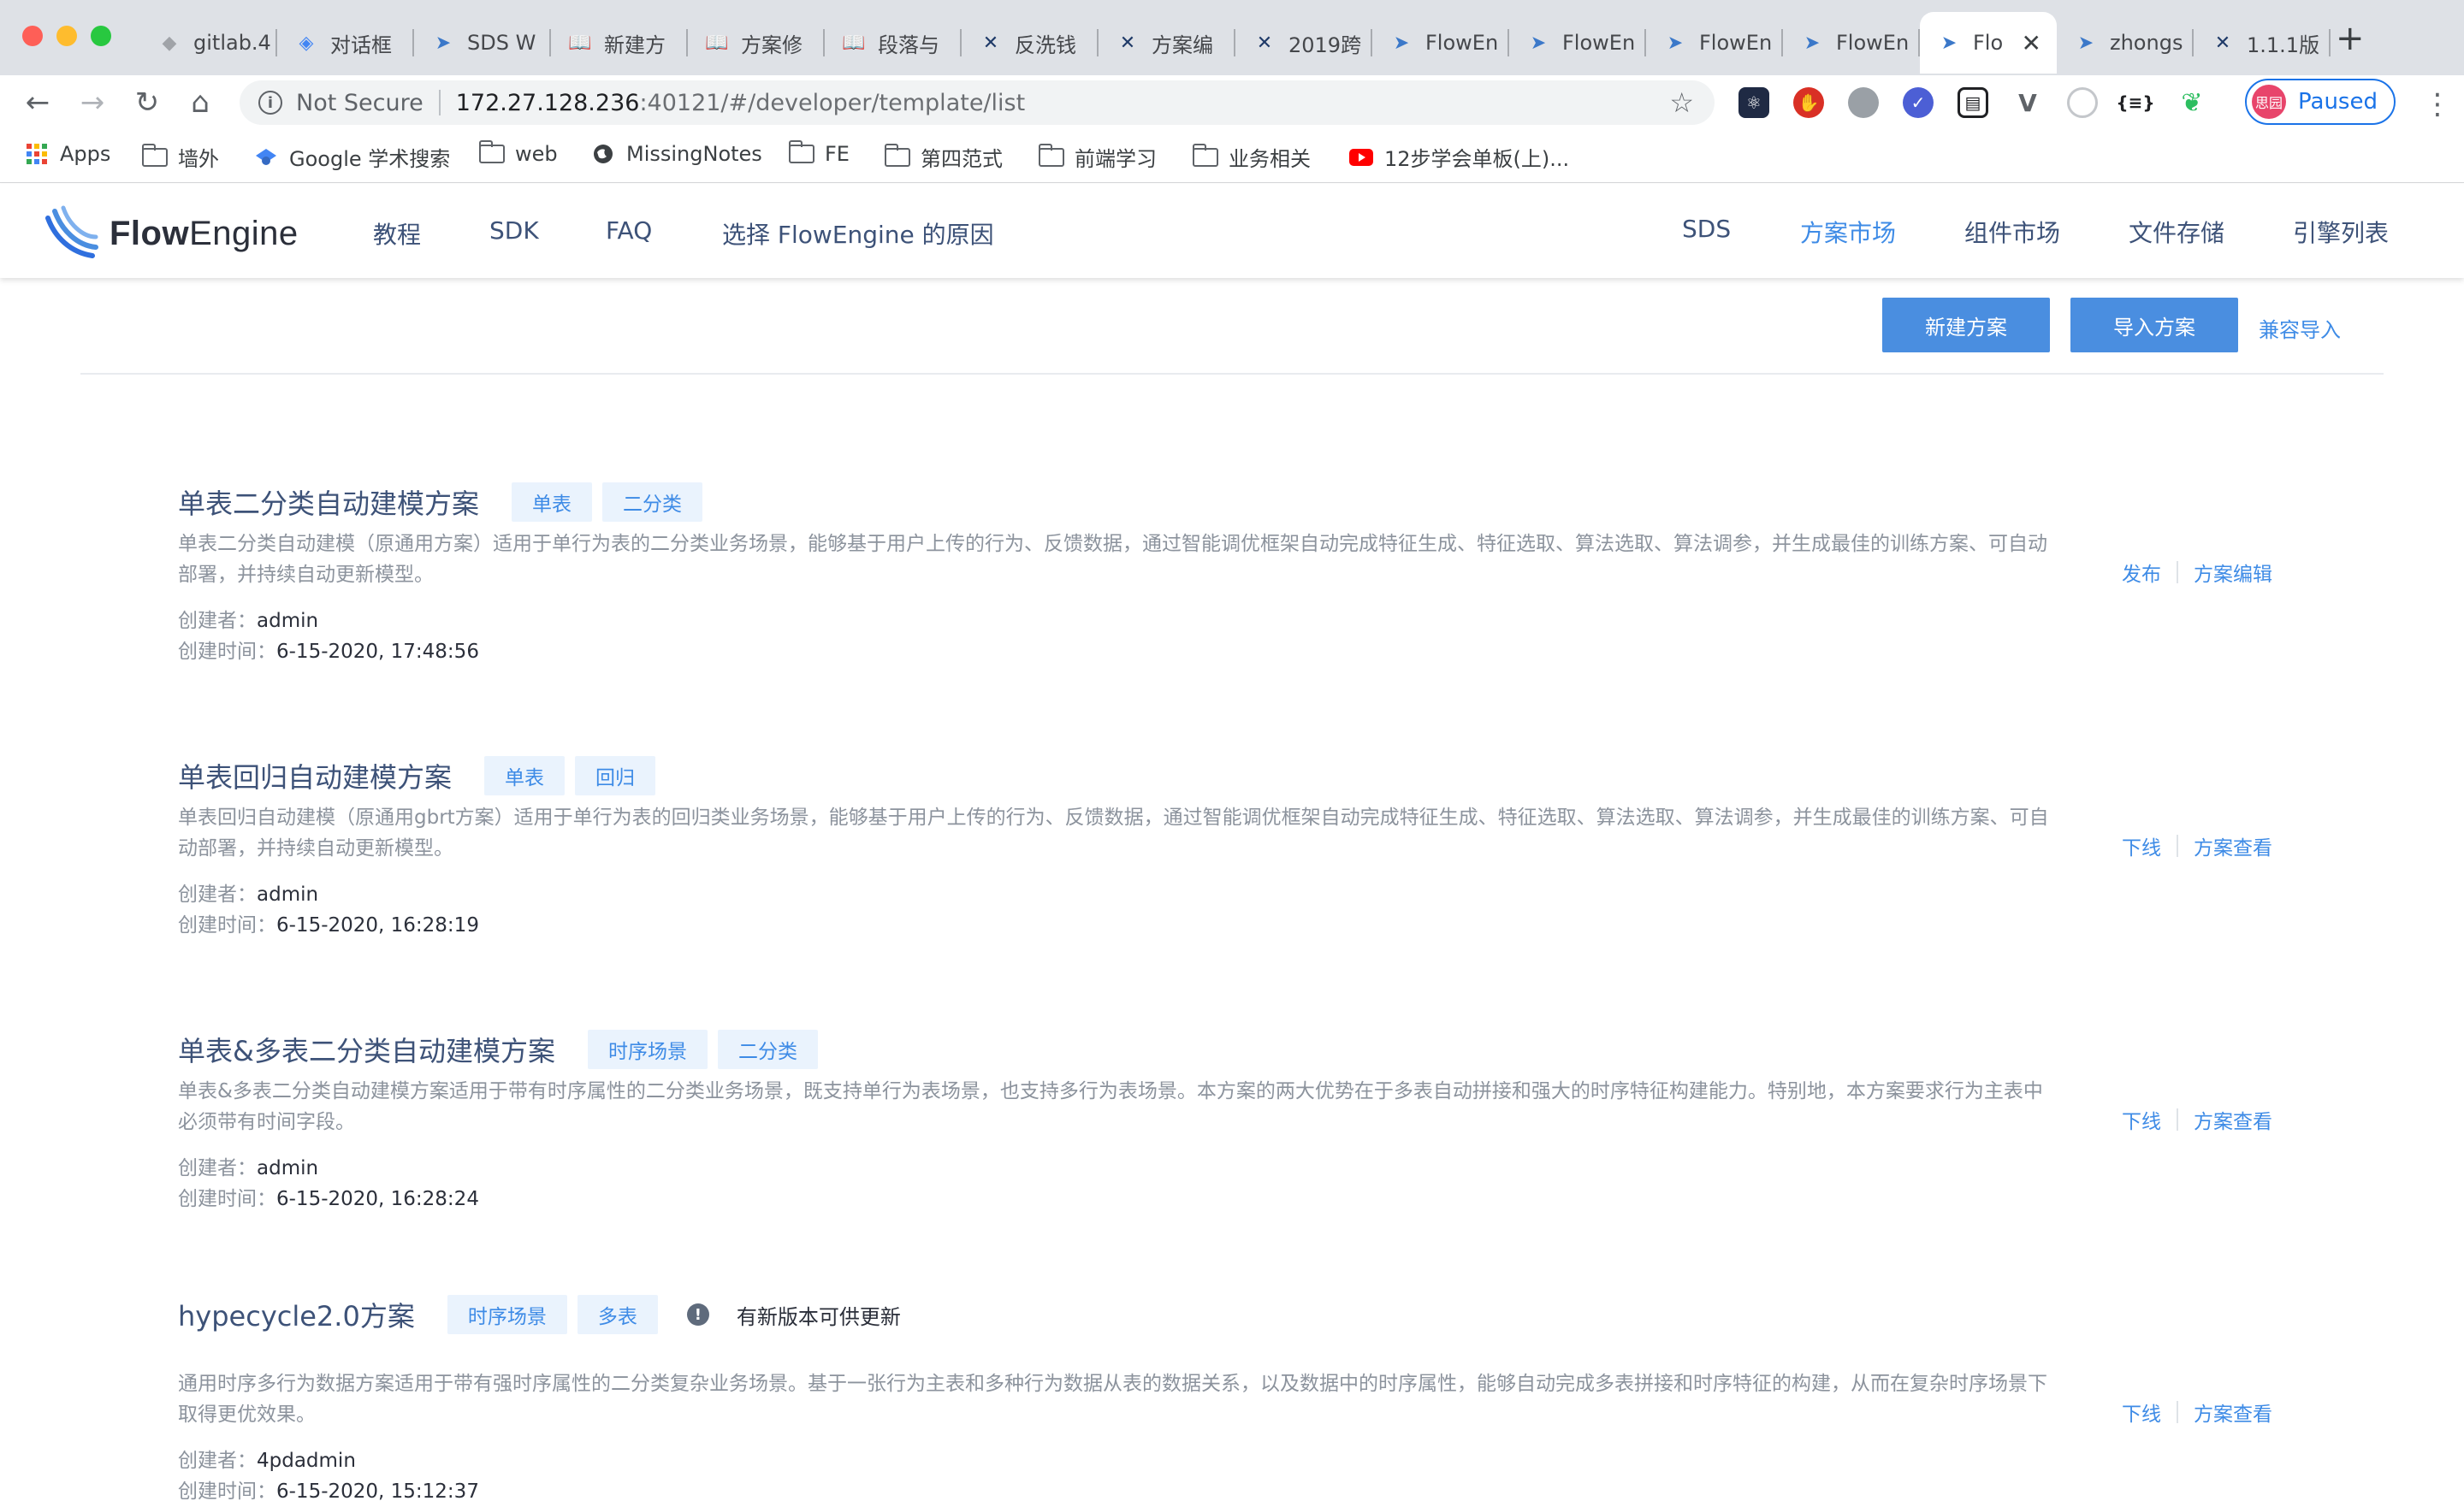  What do you see at coordinates (1706, 229) in the screenshot?
I see `nav-sds: SDS` at bounding box center [1706, 229].